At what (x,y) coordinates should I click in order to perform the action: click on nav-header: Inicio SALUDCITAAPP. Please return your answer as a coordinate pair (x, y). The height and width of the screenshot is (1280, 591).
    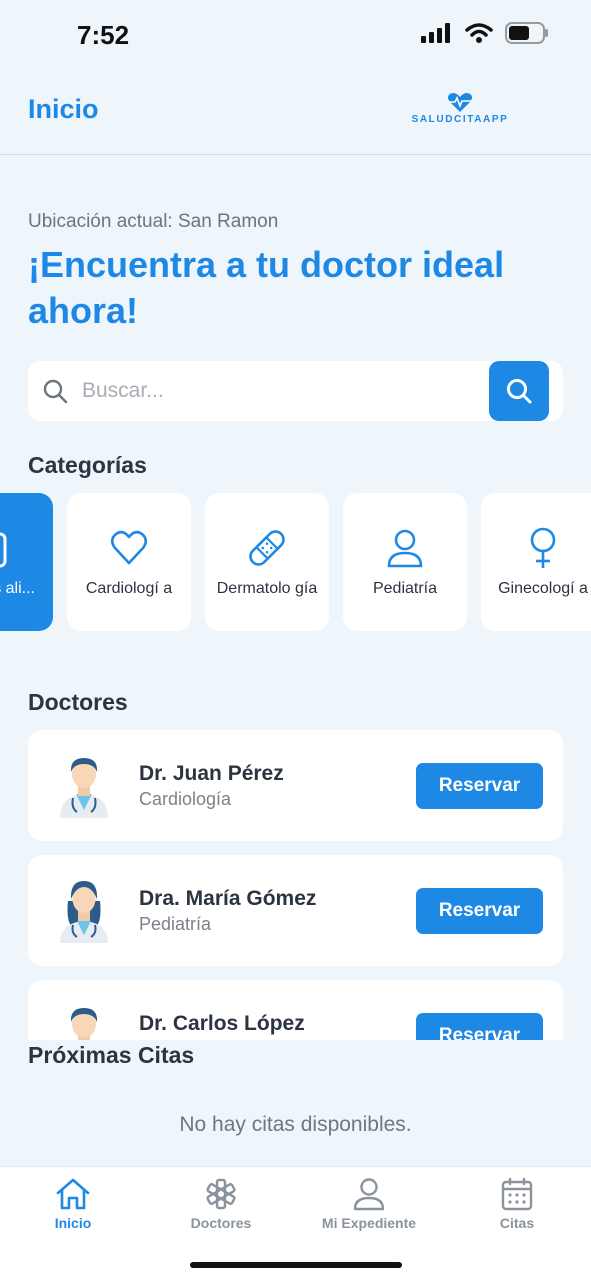
    Looking at the image, I should click on (295, 112).